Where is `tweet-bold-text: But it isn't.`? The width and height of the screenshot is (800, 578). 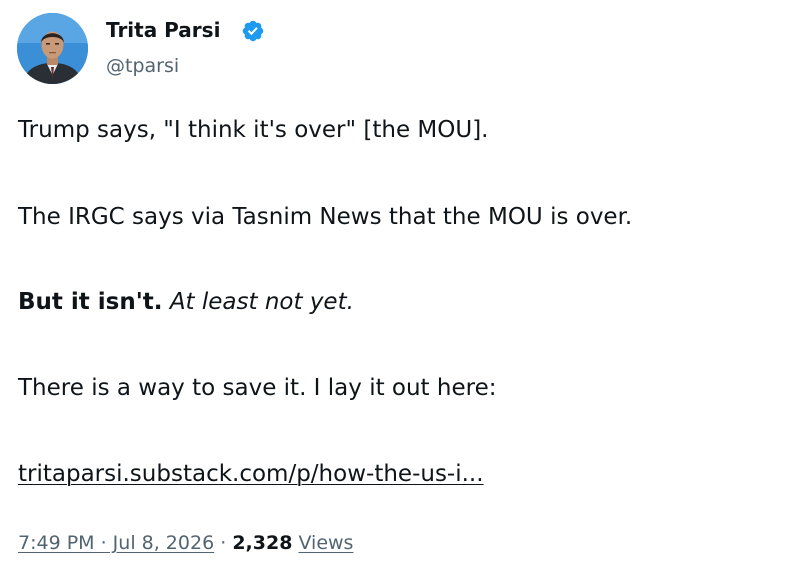
tweet-bold-text: But it isn't. is located at coordinates (90, 302).